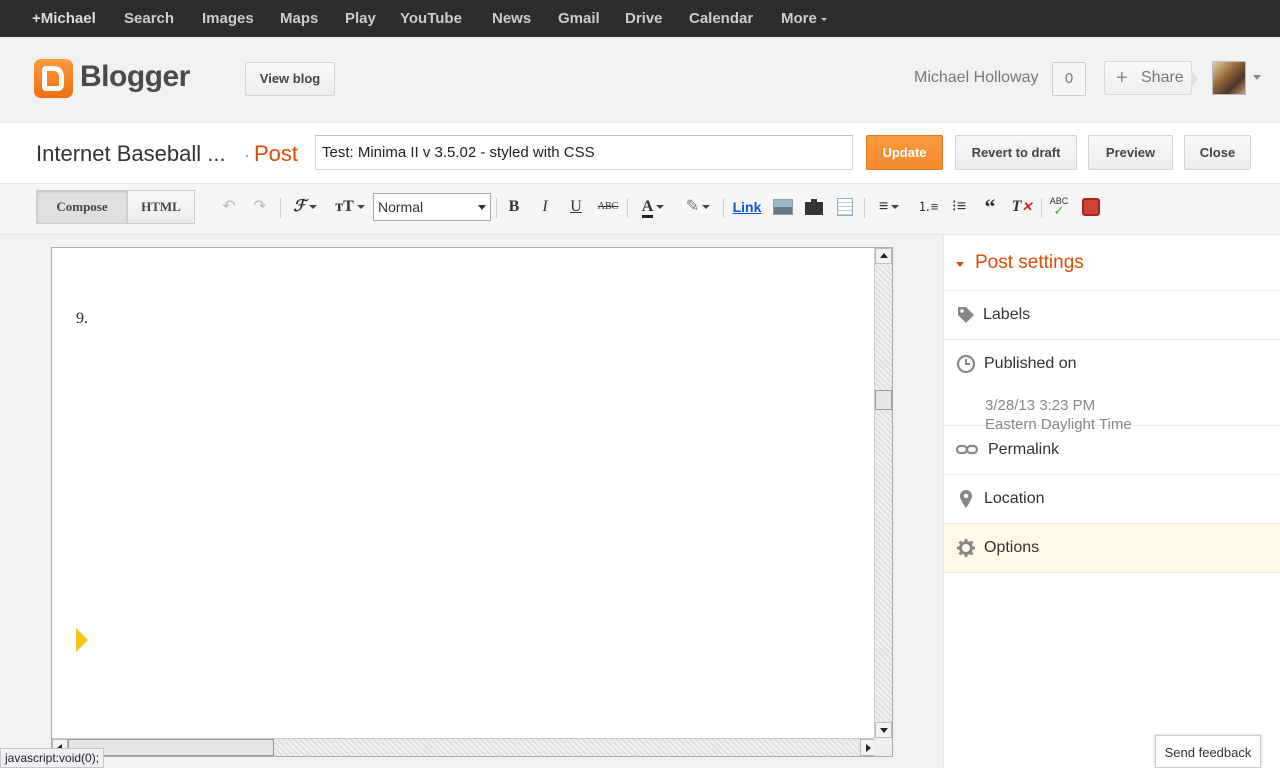 This screenshot has width=1280, height=768. I want to click on highlight-color-button: ✎, so click(698, 207).